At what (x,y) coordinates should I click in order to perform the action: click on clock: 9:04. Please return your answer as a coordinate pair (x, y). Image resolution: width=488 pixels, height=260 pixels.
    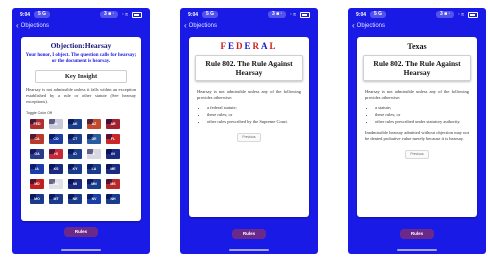
    Looking at the image, I should click on (193, 14).